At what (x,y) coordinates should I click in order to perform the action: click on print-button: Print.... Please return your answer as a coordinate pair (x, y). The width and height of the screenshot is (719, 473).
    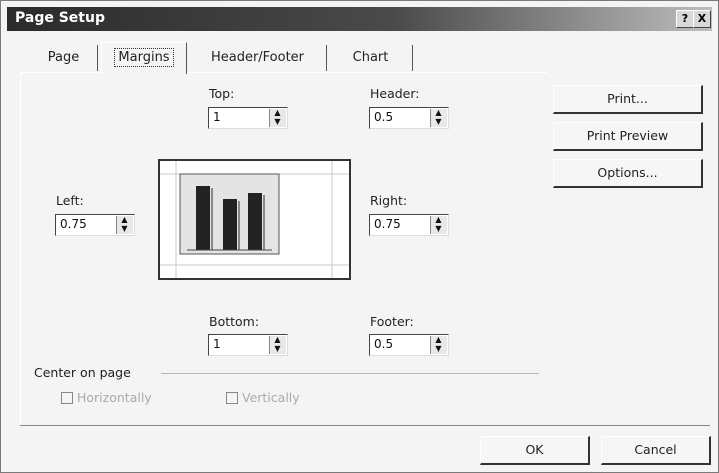
    Looking at the image, I should click on (628, 99).